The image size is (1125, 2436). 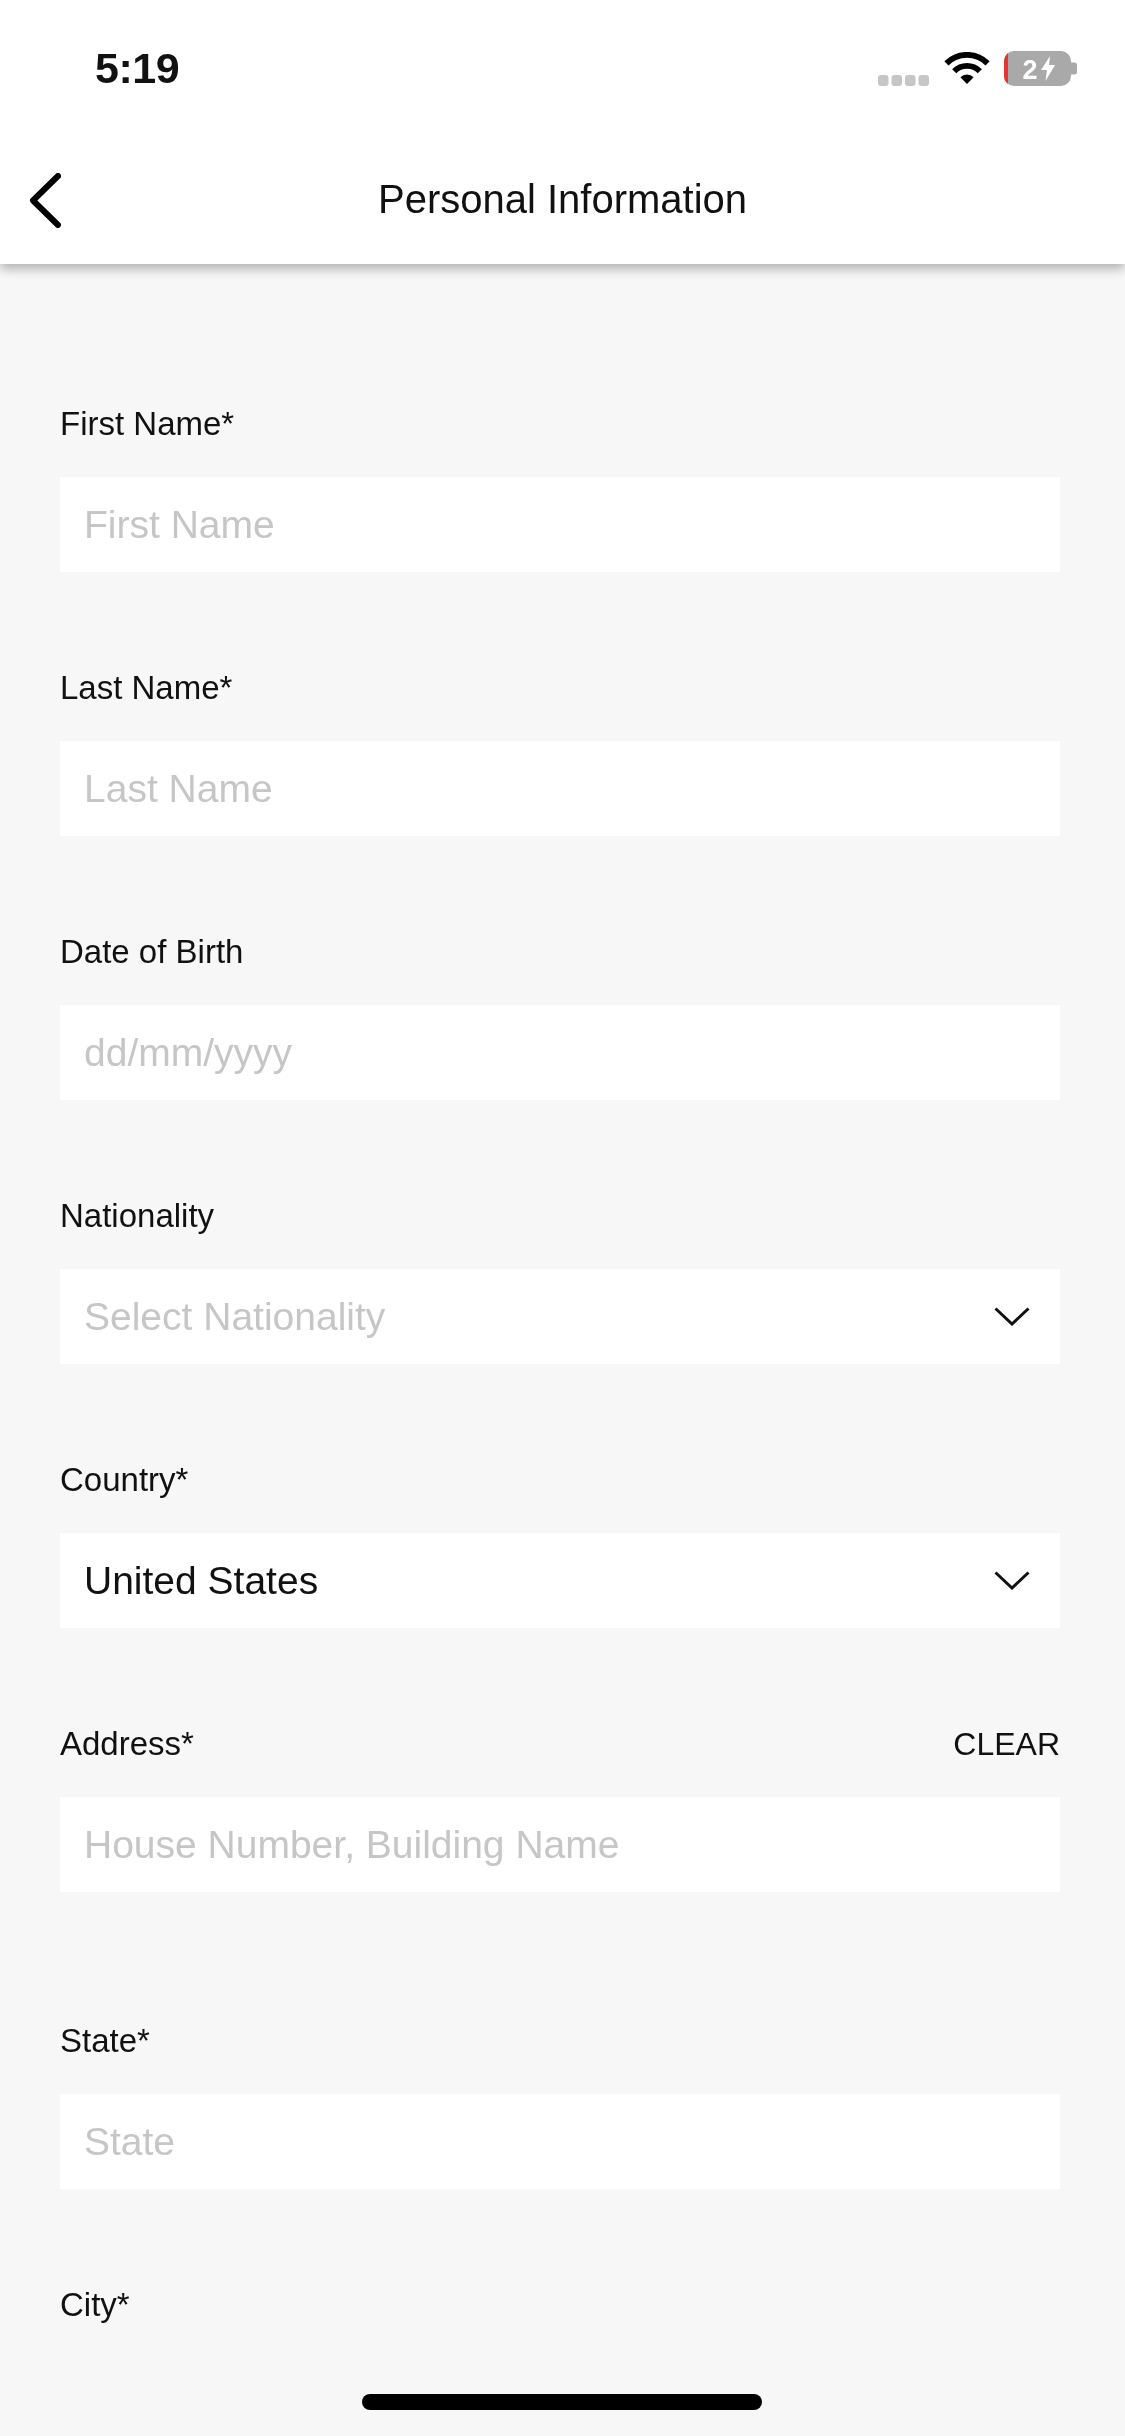 What do you see at coordinates (127, 1744) in the screenshot?
I see `field-label: Address*` at bounding box center [127, 1744].